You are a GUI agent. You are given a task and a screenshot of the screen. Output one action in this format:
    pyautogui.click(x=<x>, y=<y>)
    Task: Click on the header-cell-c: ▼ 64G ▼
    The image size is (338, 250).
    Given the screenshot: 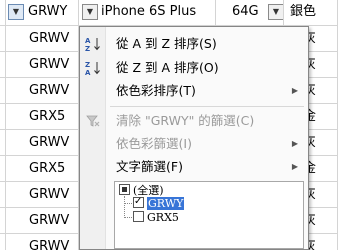 What is the action you would take?
    pyautogui.click(x=250, y=12)
    